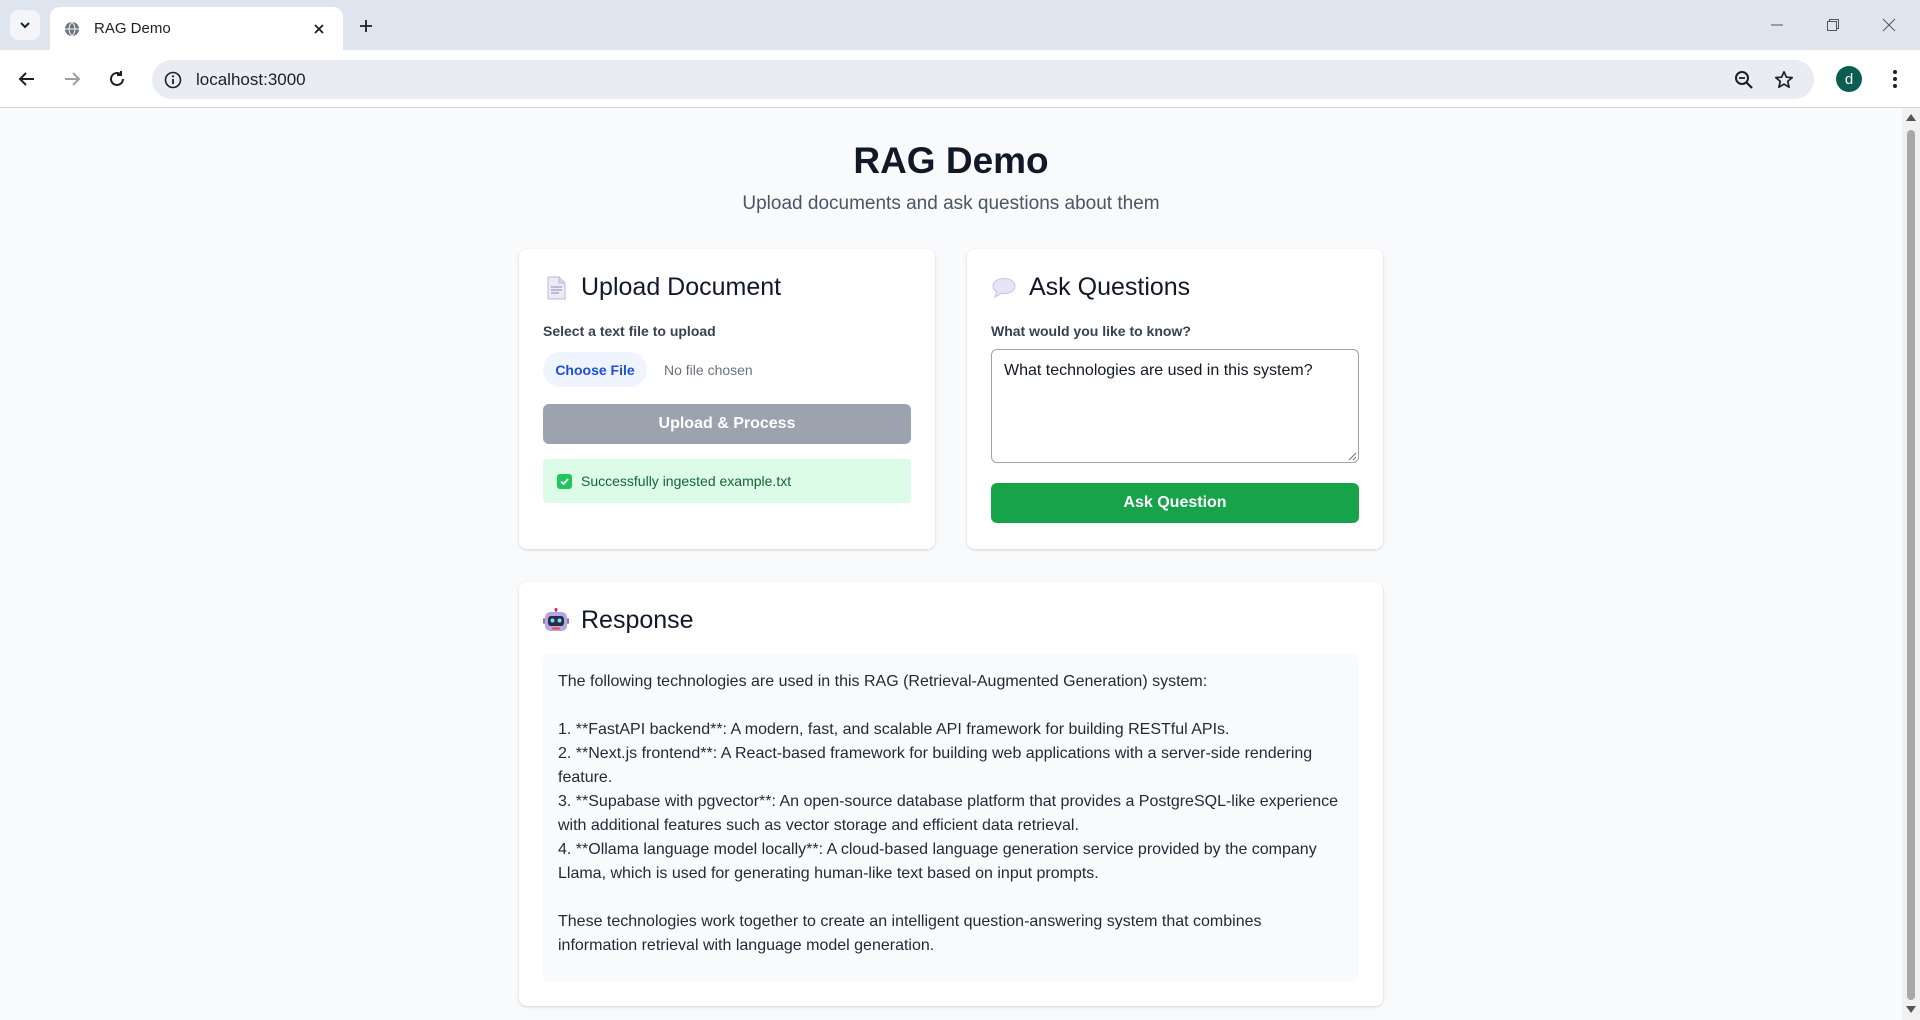 Image resolution: width=1920 pixels, height=1020 pixels. What do you see at coordinates (1784, 80) in the screenshot?
I see `bookmark-star-icon` at bounding box center [1784, 80].